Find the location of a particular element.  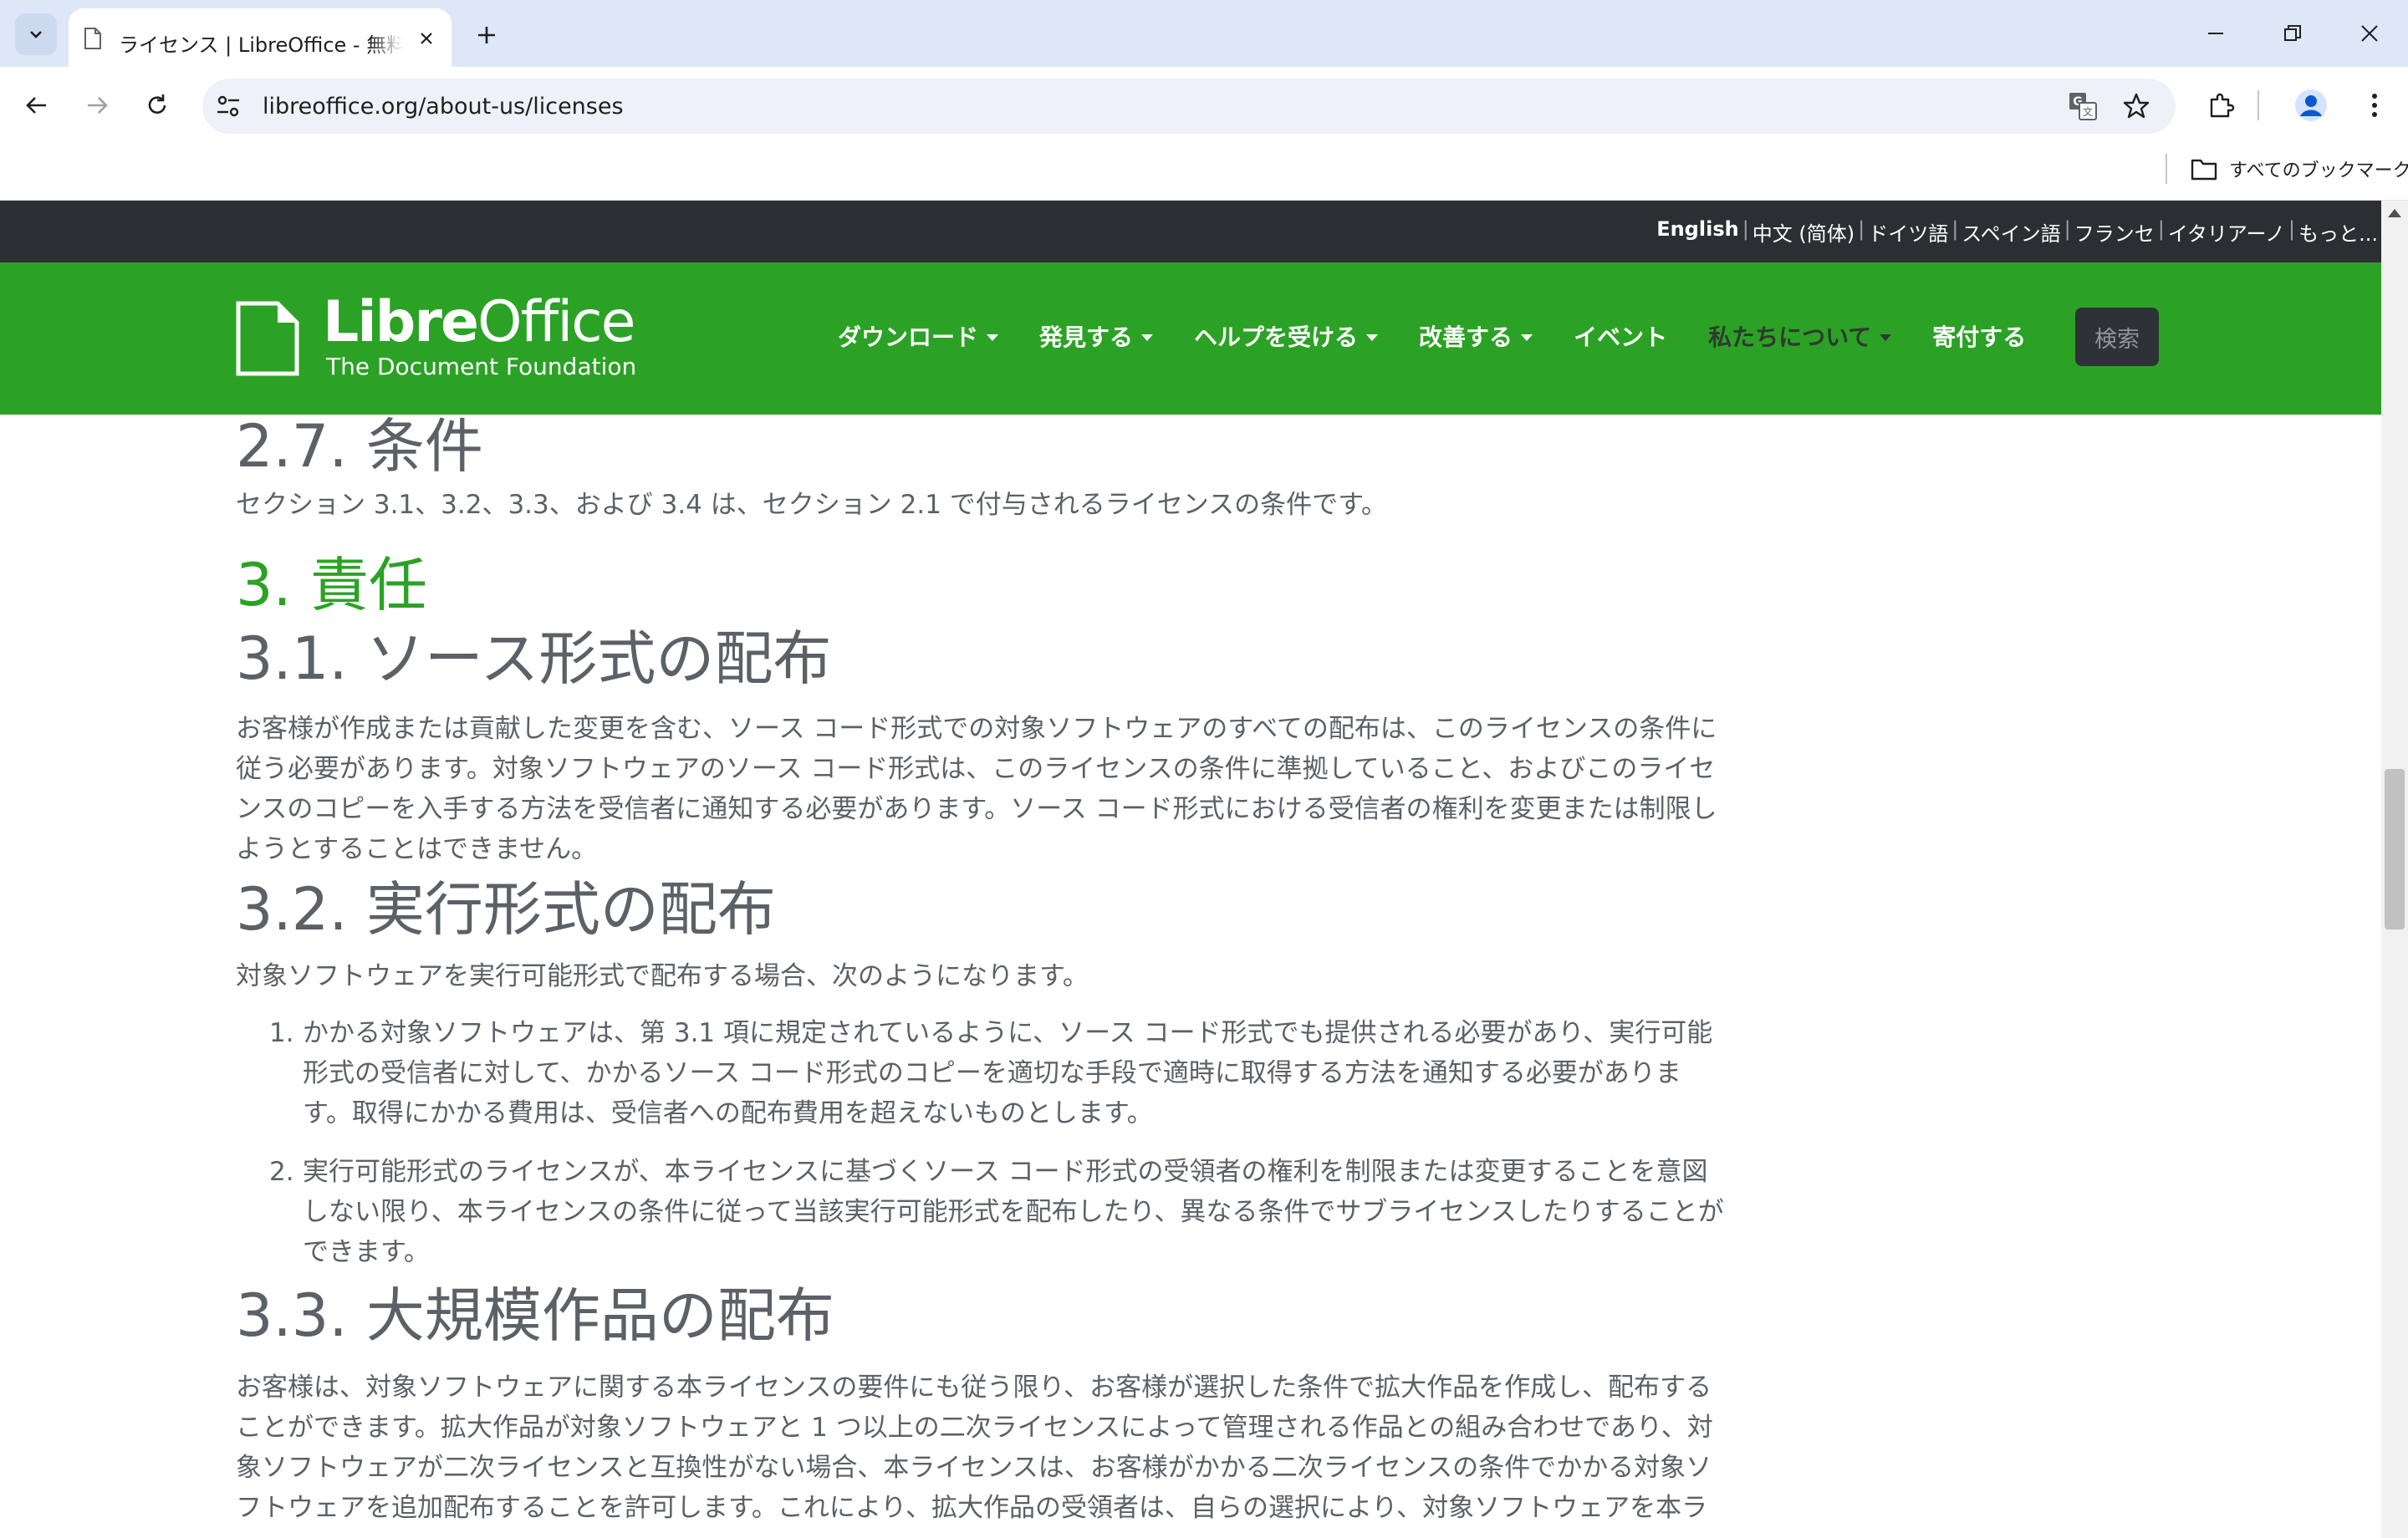

page-favicon-icon is located at coordinates (93, 39).